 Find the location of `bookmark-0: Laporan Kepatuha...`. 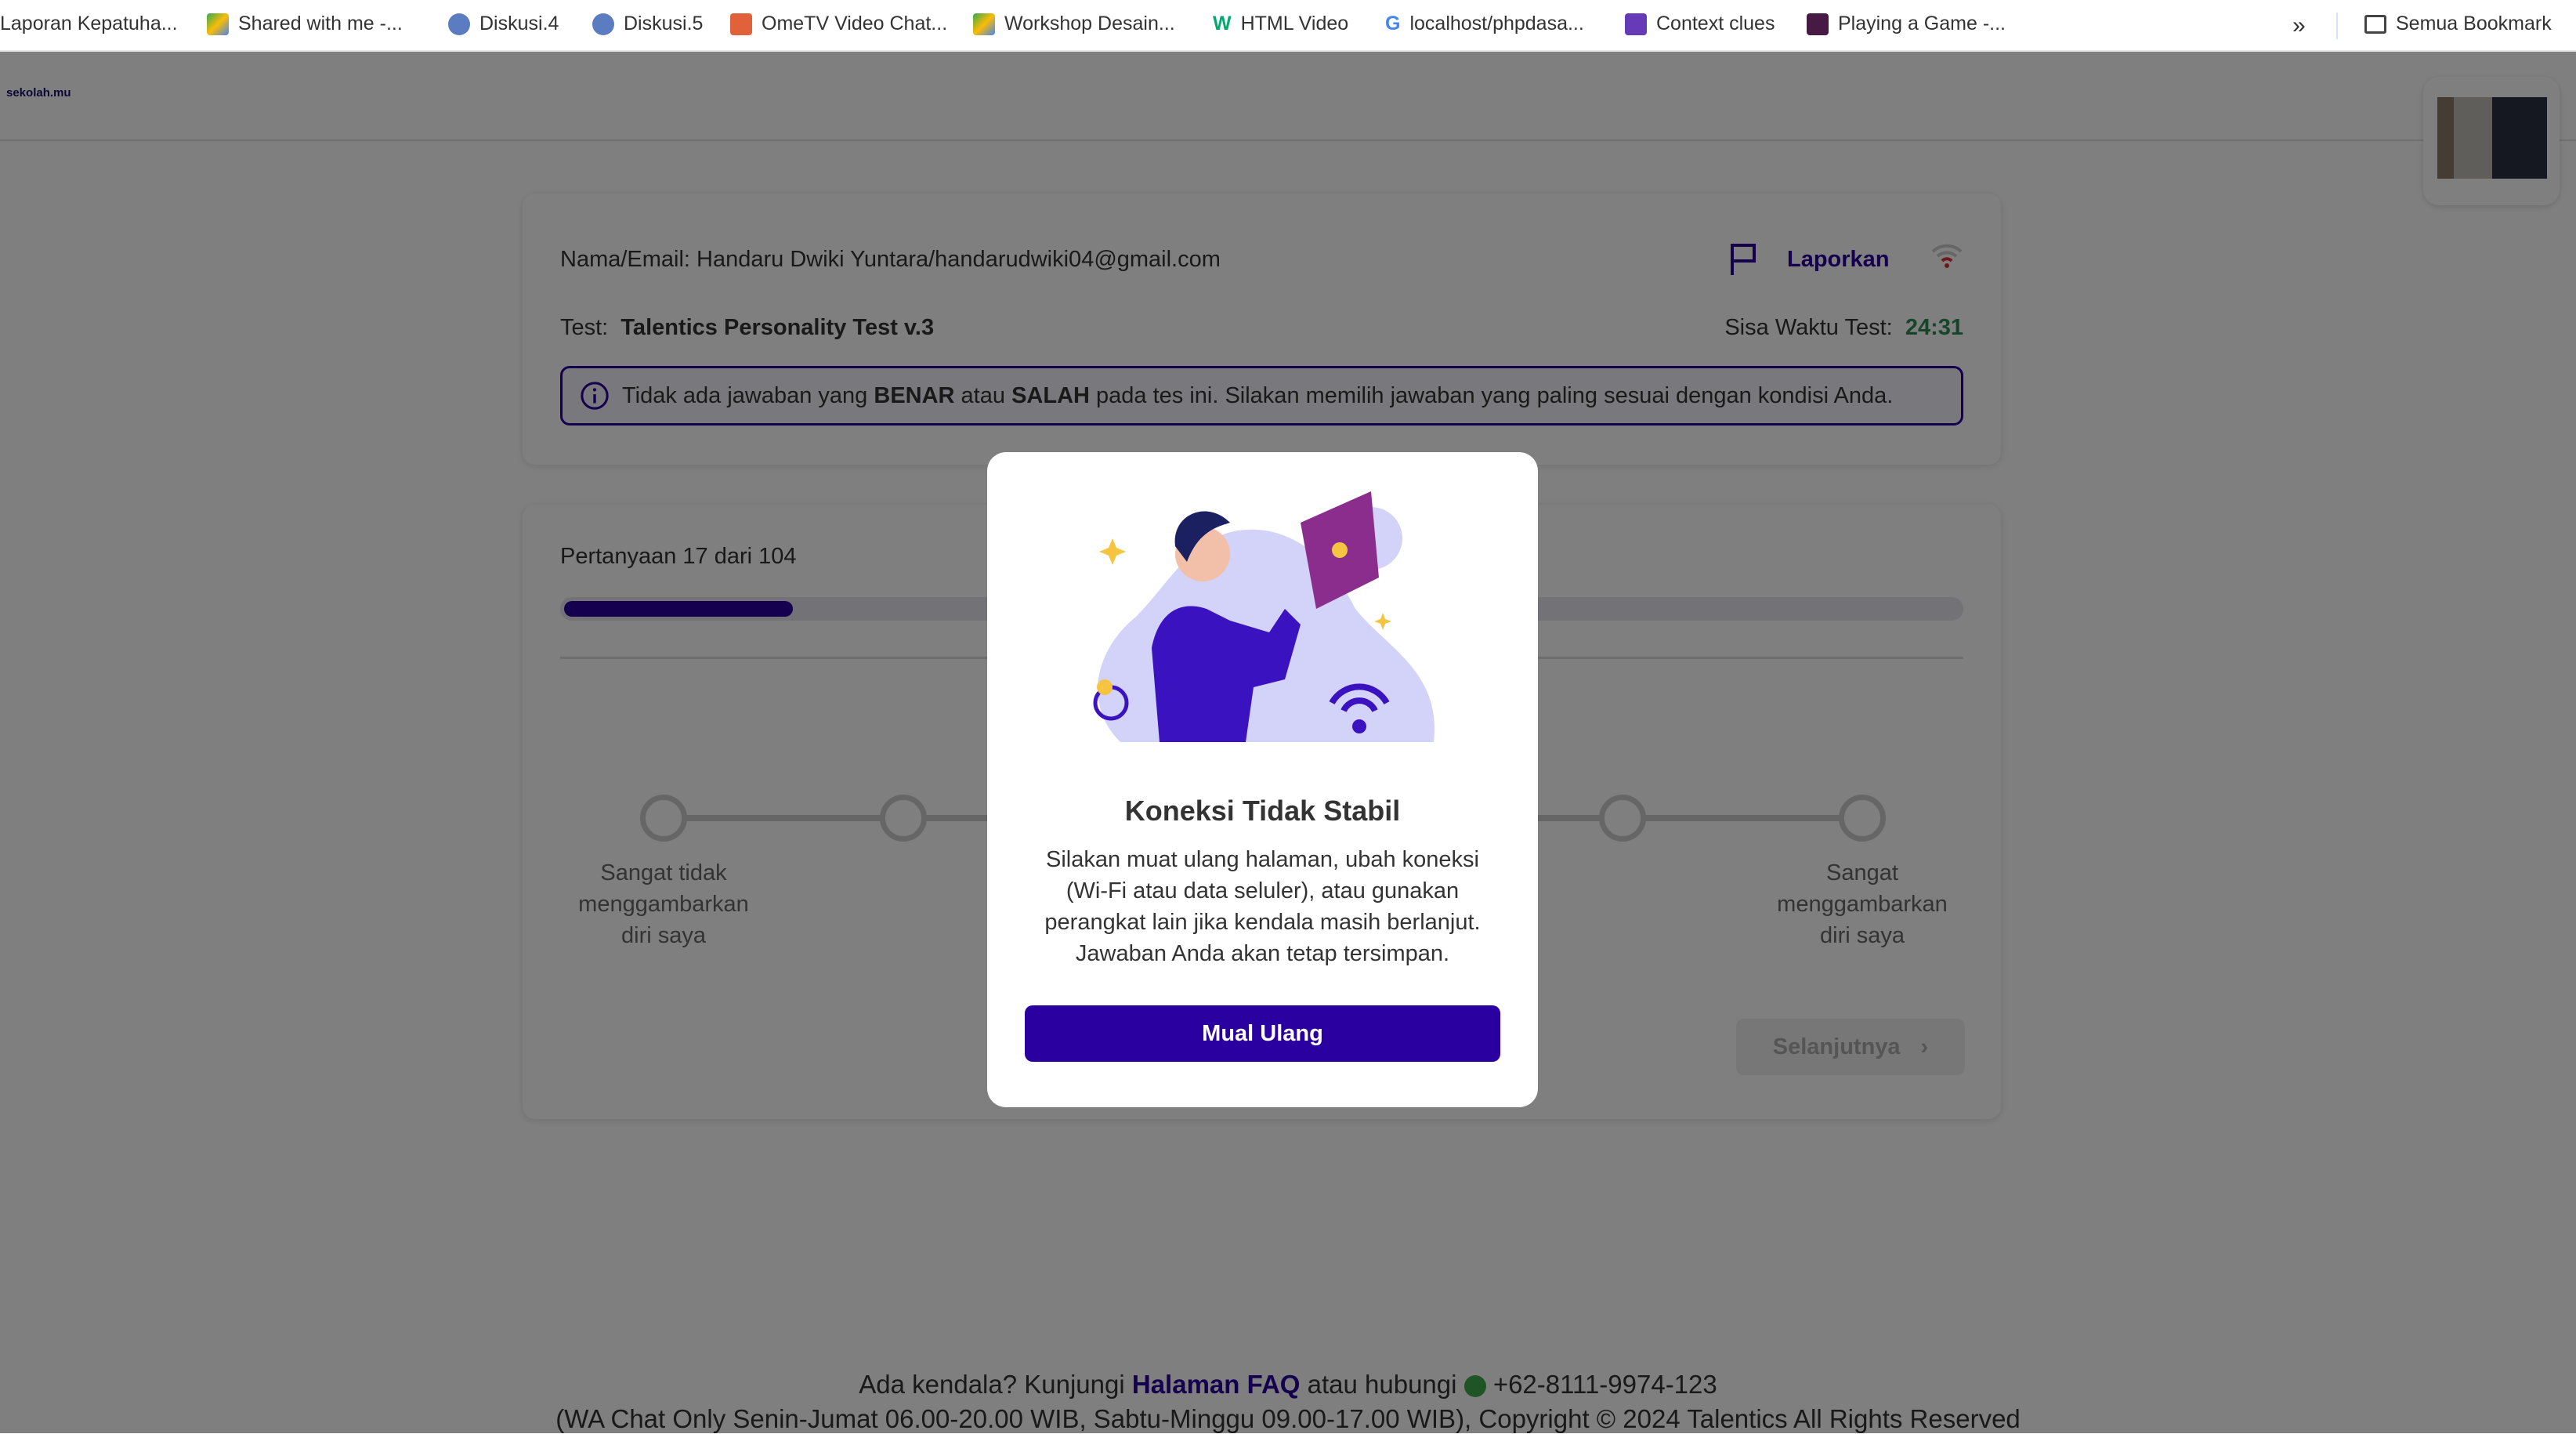

bookmark-0: Laporan Kepatuha... is located at coordinates (89, 24).